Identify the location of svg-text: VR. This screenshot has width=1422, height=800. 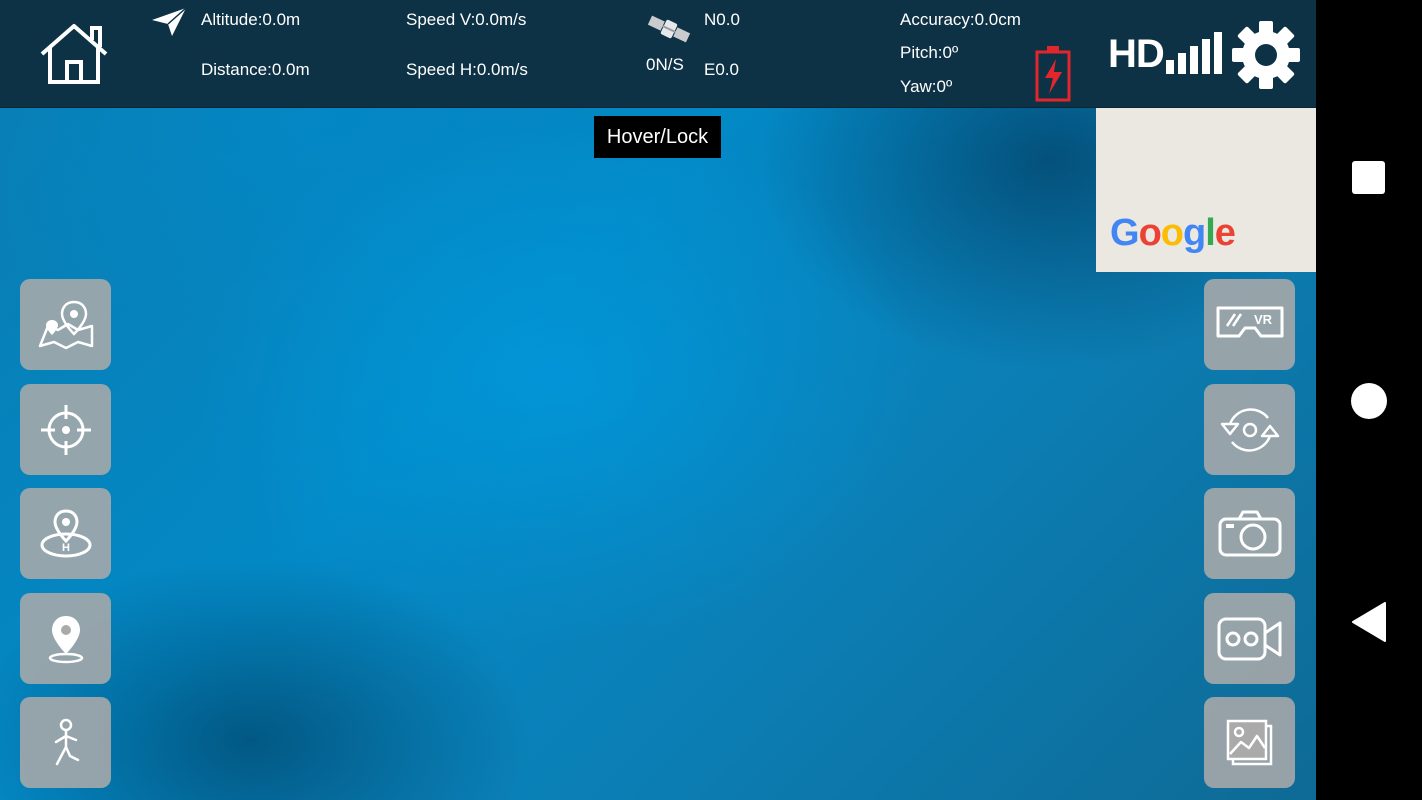
(1262, 319).